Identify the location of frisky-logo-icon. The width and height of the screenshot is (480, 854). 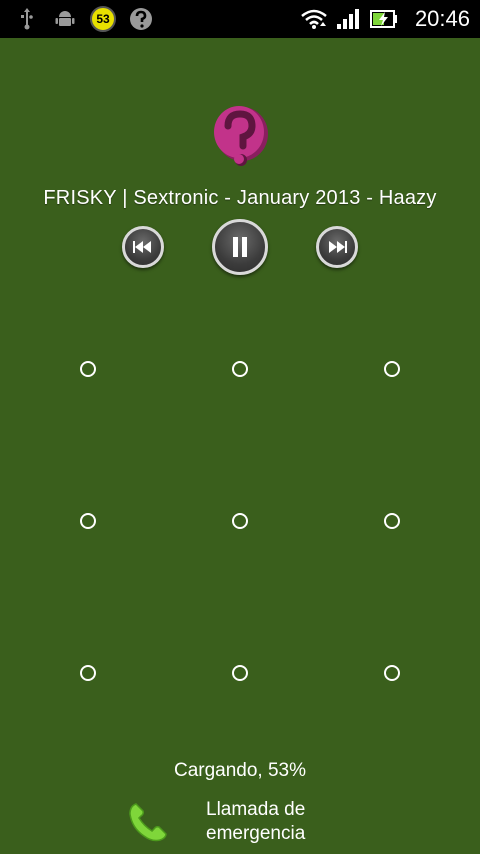
(241, 138).